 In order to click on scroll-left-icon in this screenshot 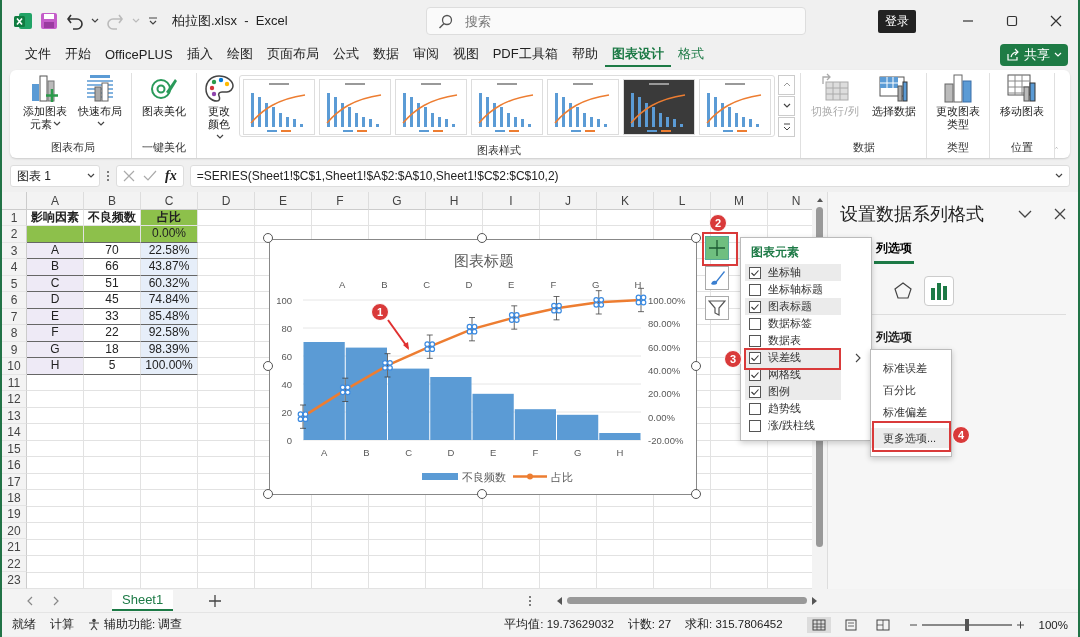, I will do `click(559, 600)`.